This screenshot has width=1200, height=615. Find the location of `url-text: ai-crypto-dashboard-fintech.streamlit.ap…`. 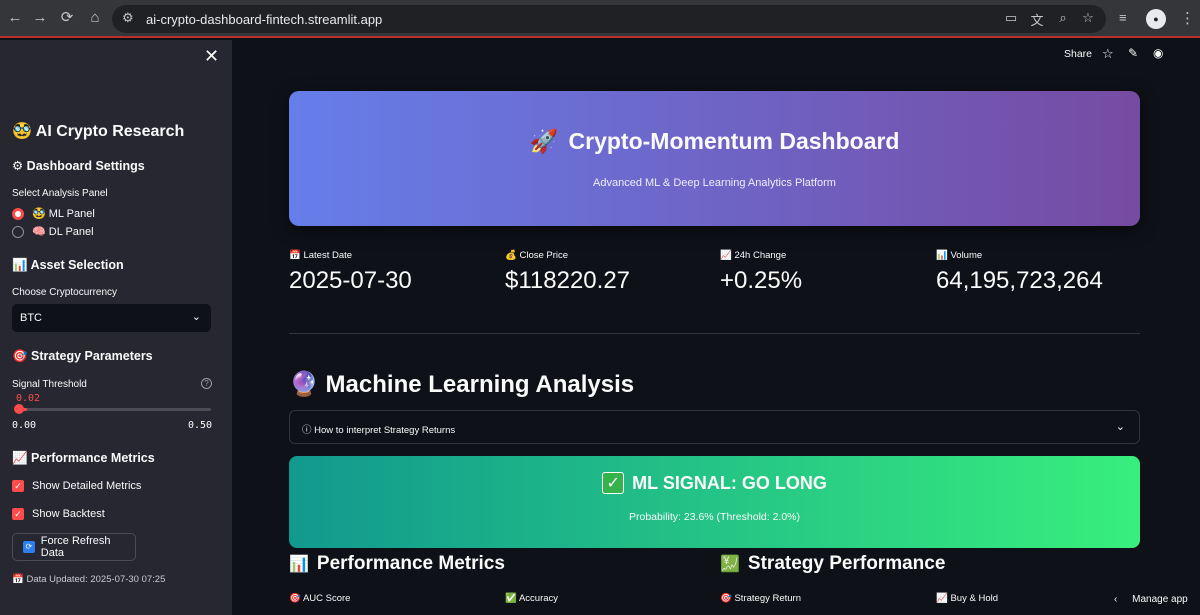

url-text: ai-crypto-dashboard-fintech.streamlit.ap… is located at coordinates (264, 19).